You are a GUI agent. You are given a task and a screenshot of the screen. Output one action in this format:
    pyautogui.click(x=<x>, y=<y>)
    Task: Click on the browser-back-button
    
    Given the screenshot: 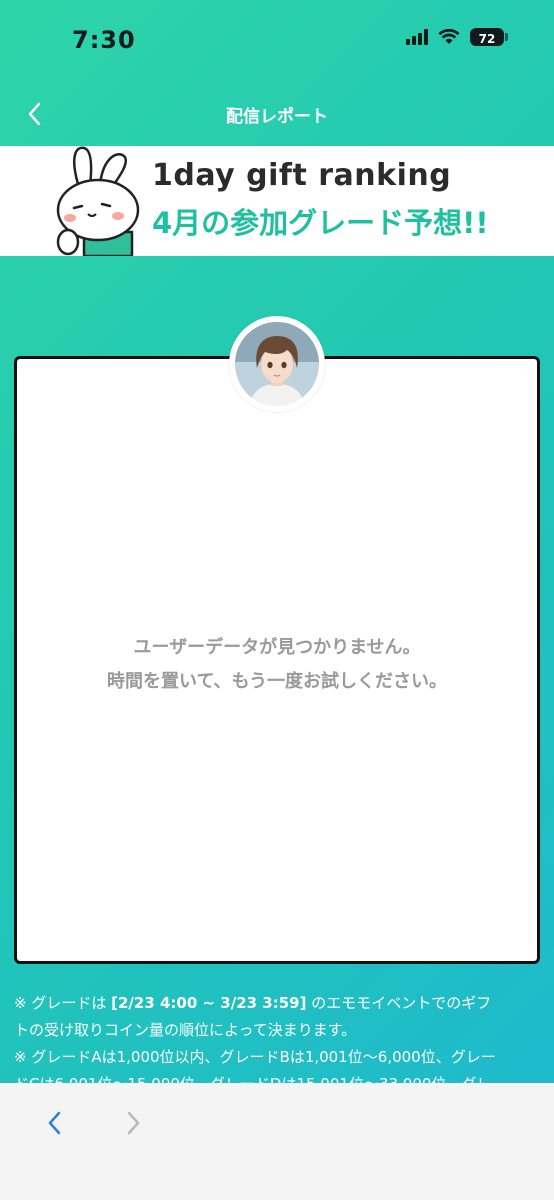 What is the action you would take?
    pyautogui.click(x=56, y=1123)
    